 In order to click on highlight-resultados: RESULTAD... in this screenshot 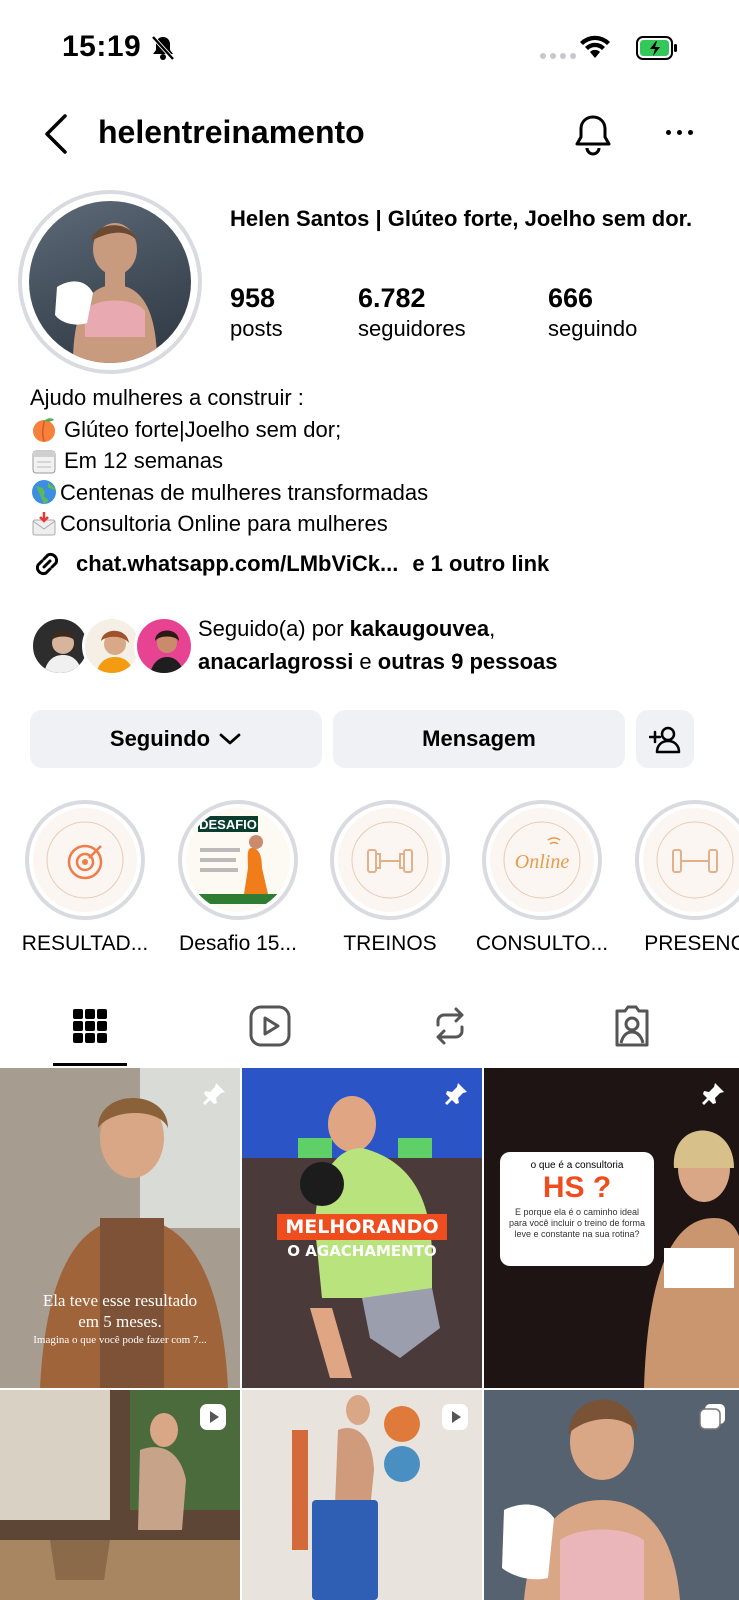, I will do `click(85, 878)`.